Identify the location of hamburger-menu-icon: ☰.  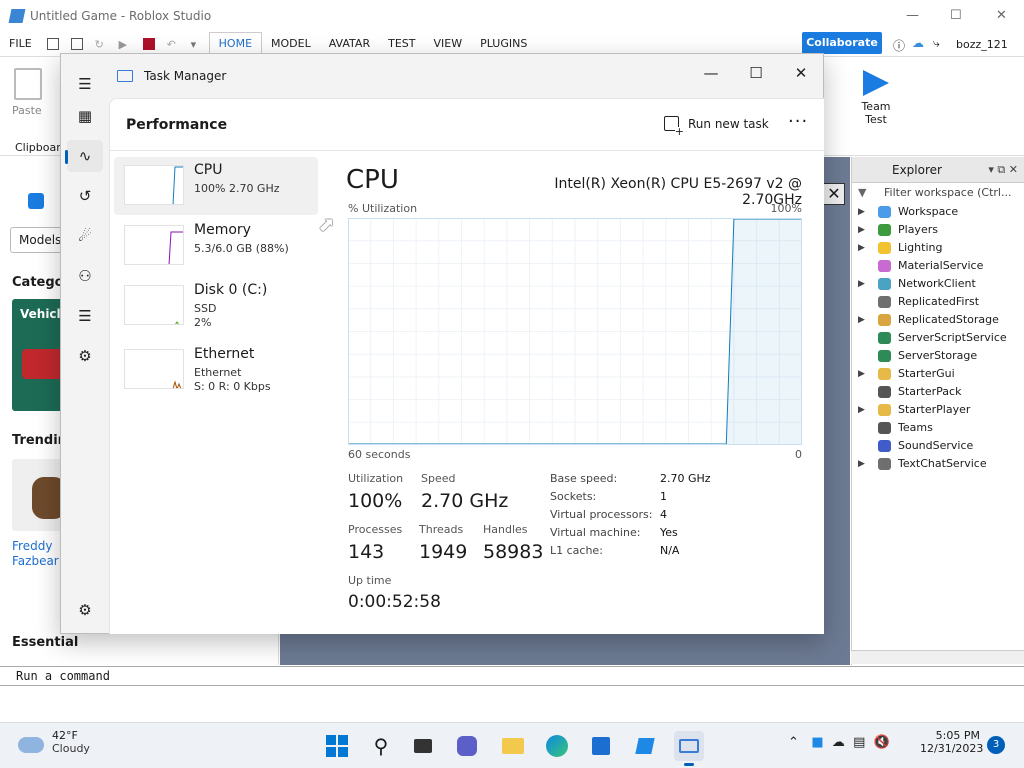
(85, 84).